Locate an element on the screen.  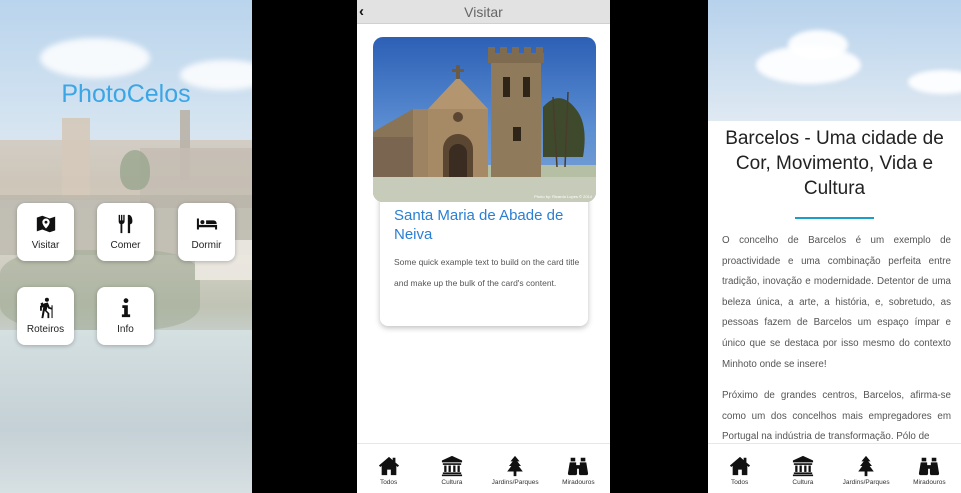
header-image is located at coordinates (834, 60).